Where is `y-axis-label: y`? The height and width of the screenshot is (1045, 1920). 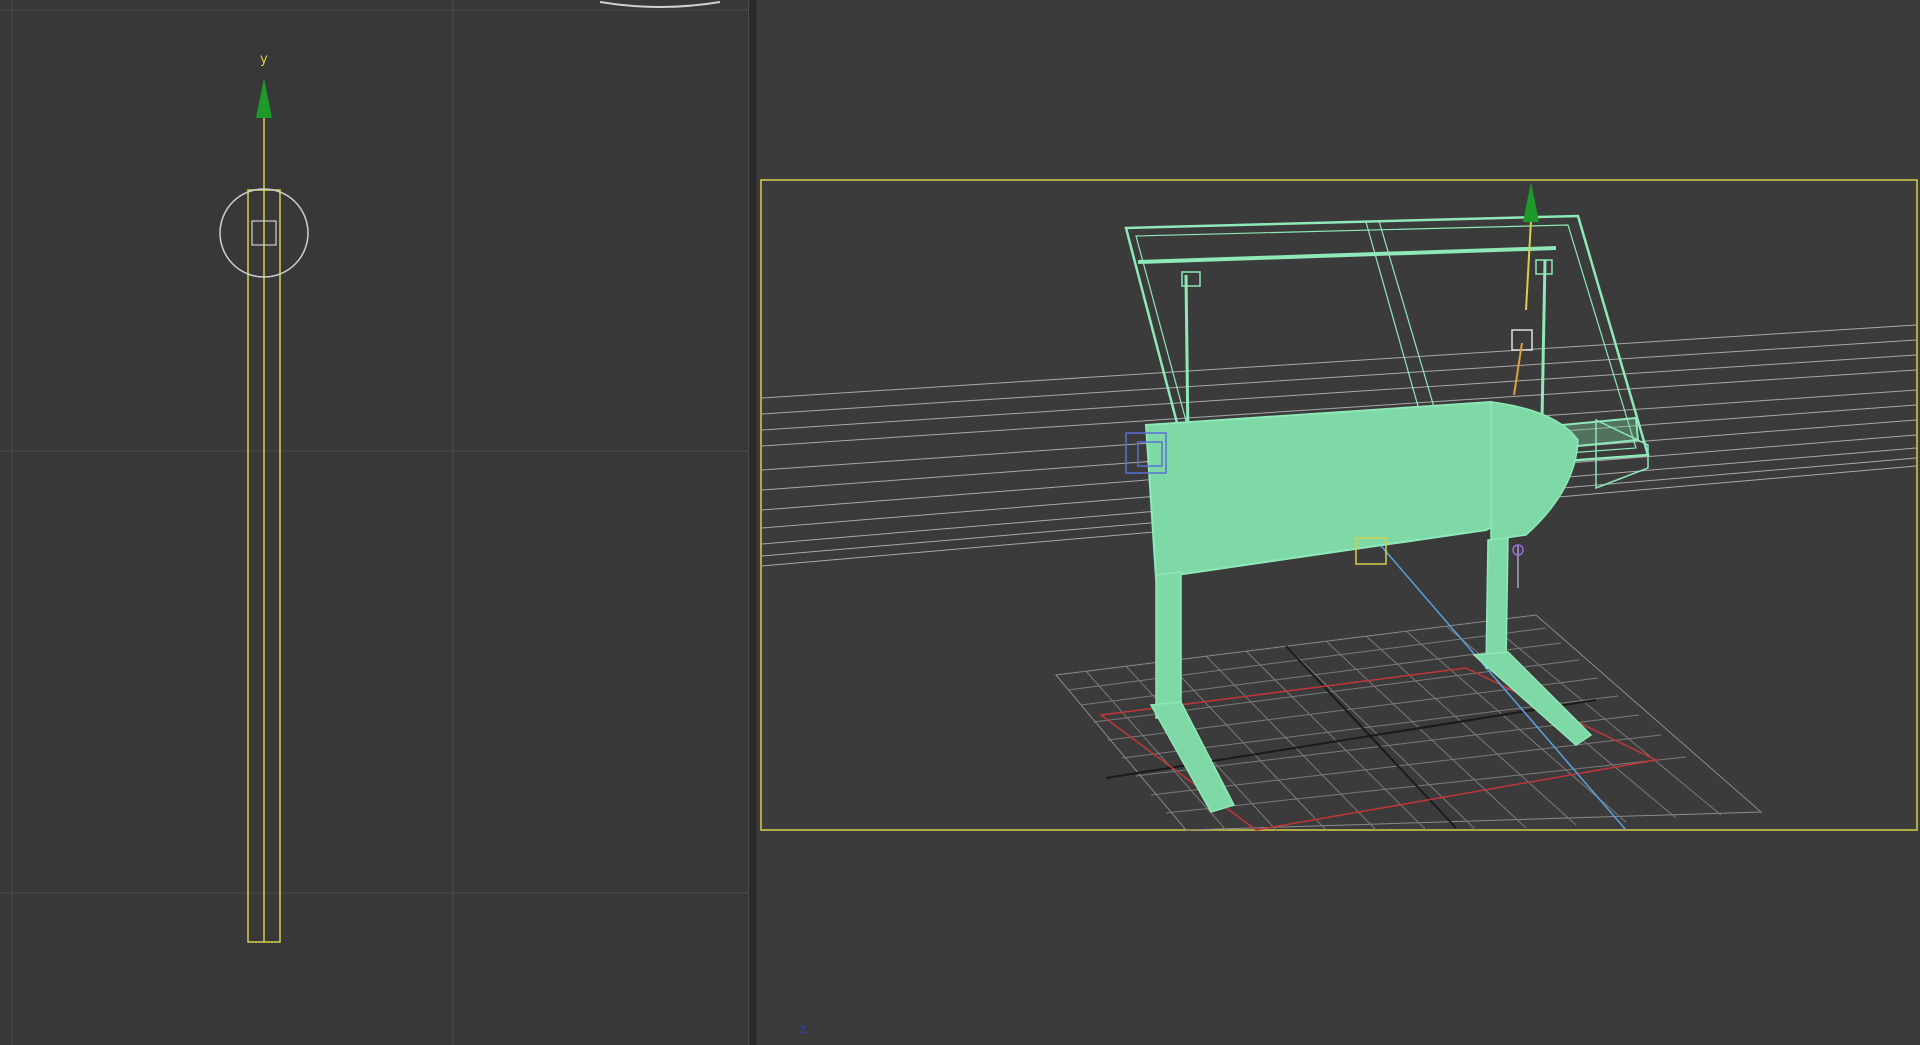
y-axis-label: y is located at coordinates (264, 59).